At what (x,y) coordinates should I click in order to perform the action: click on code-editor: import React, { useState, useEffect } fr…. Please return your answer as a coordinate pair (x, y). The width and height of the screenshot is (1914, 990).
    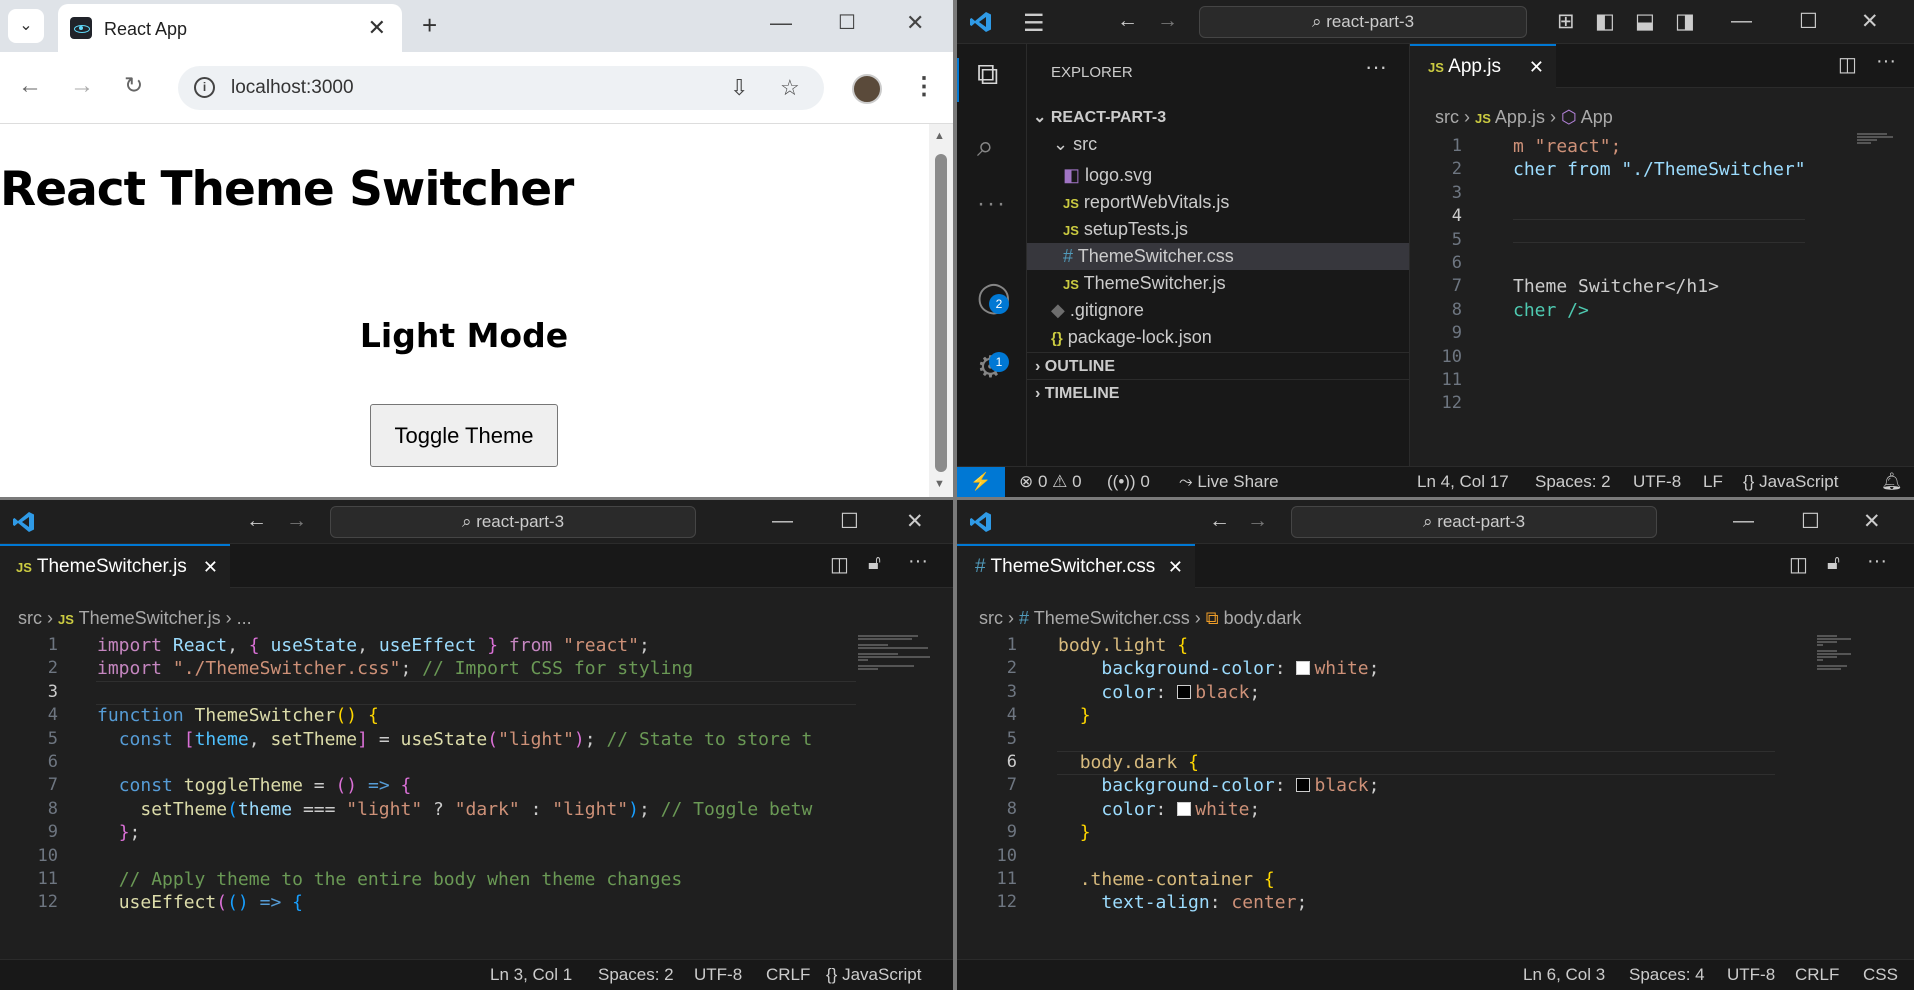
    Looking at the image, I should click on (476, 799).